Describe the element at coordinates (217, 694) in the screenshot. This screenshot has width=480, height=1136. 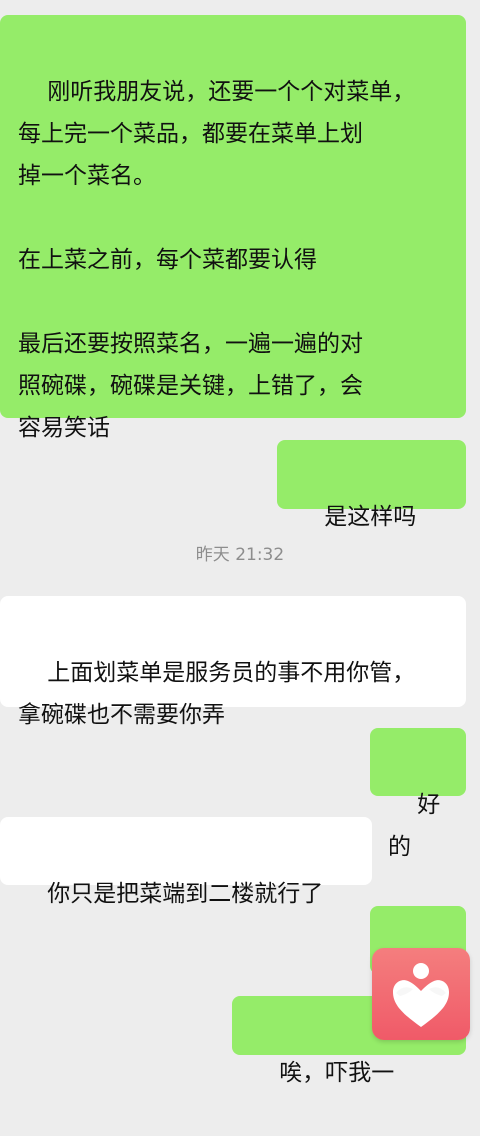
I see `message-text: 上面划菜单是服务员的事不用你管， 拿碗碟也不需要你弄` at that location.